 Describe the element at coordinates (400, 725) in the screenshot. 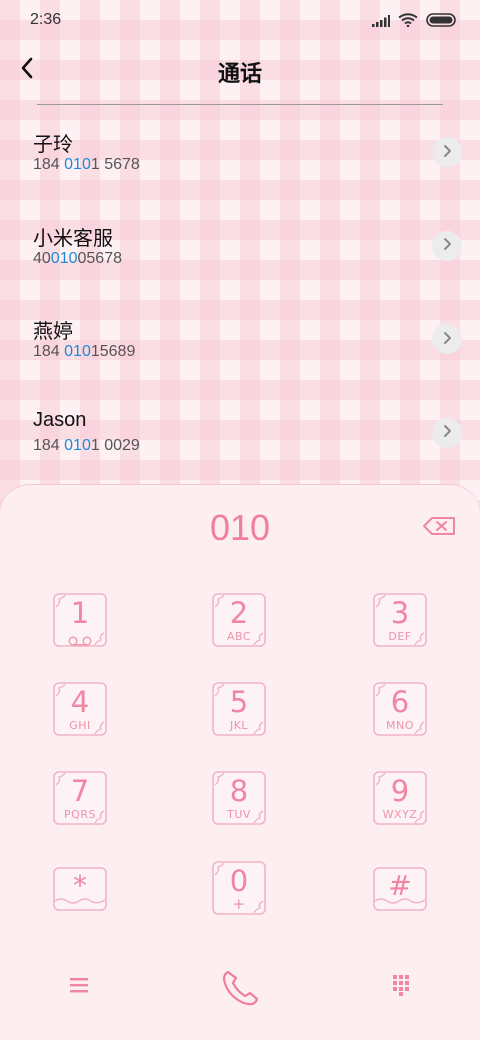

I see `key-letters: MNO` at that location.